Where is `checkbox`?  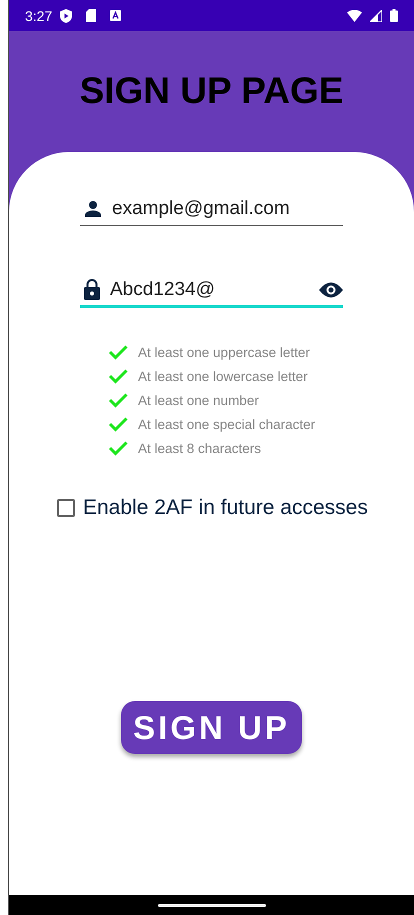
checkbox is located at coordinates (66, 508).